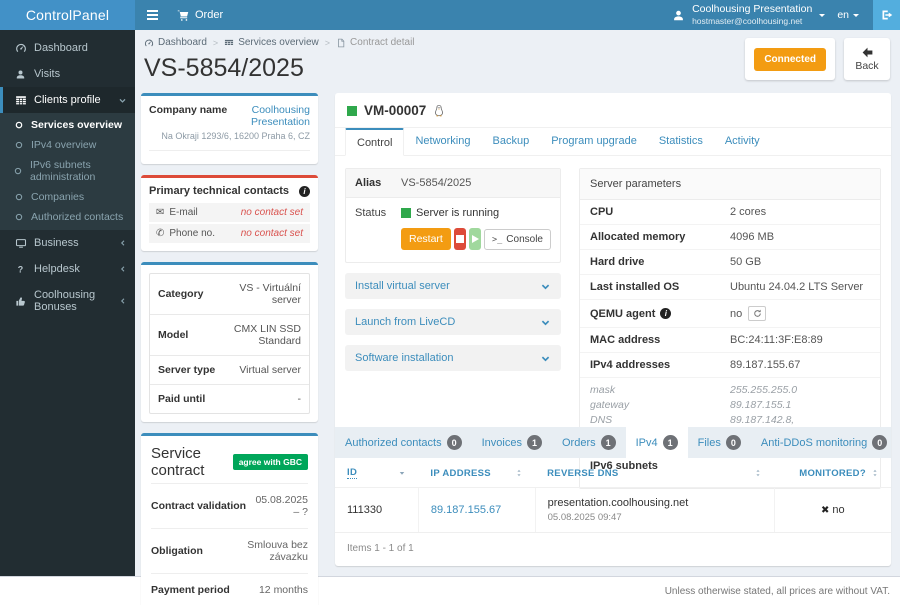 The width and height of the screenshot is (900, 605). I want to click on breadcrumb-services-overview: Services overview, so click(271, 42).